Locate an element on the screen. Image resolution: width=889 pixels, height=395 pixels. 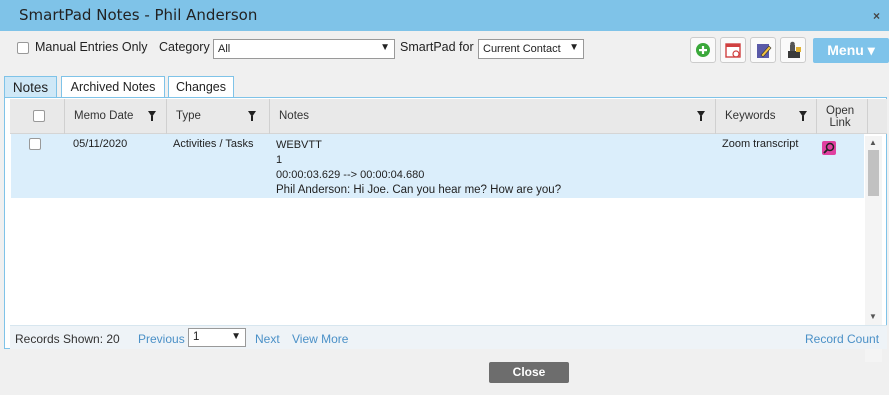
page-select: 1 ▼ is located at coordinates (217, 337).